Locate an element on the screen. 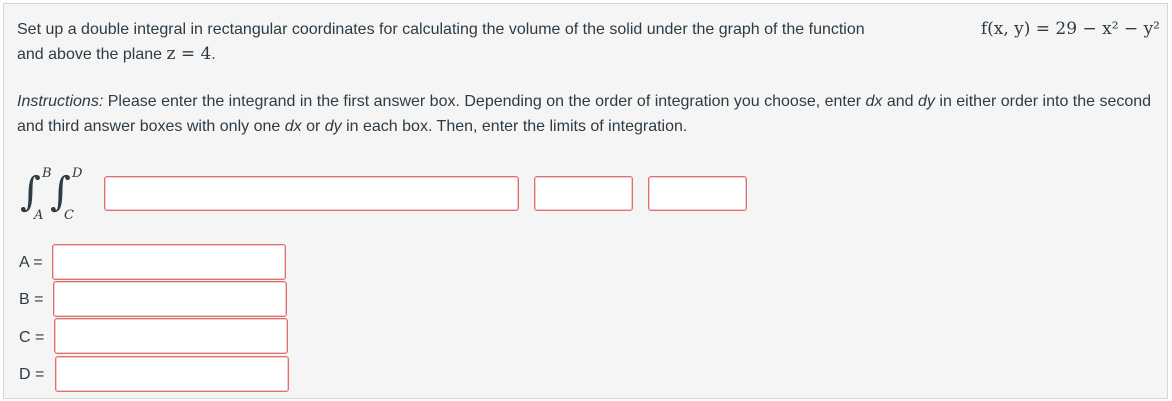 Image resolution: width=1172 pixels, height=401 pixels. integrand-input is located at coordinates (311, 193).